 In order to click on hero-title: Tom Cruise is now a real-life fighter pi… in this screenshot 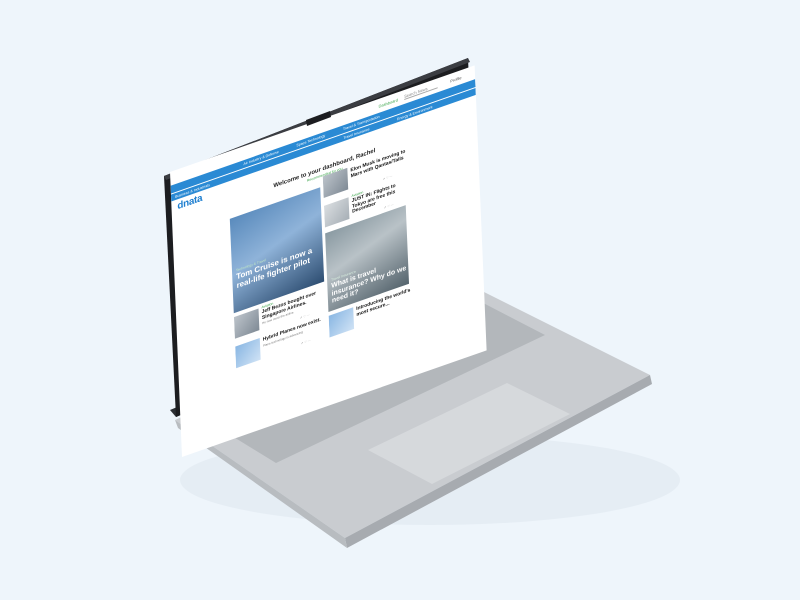, I will do `click(274, 267)`.